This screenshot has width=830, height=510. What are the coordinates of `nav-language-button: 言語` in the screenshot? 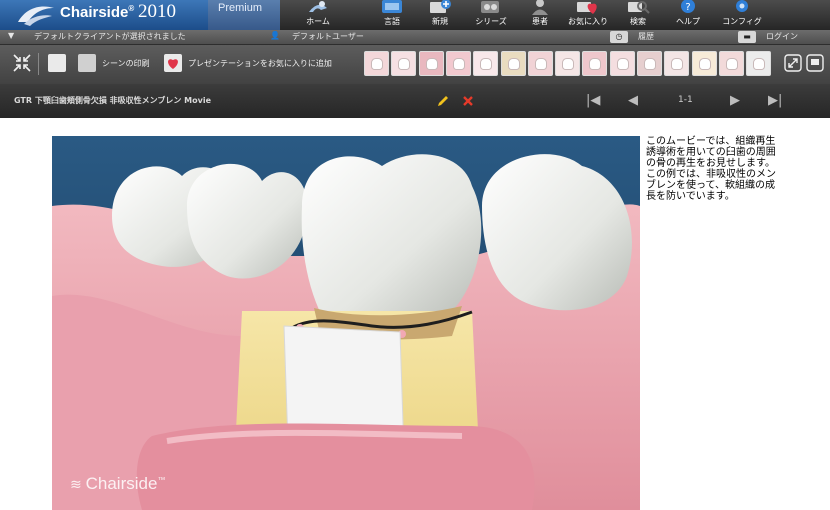 It's located at (392, 15).